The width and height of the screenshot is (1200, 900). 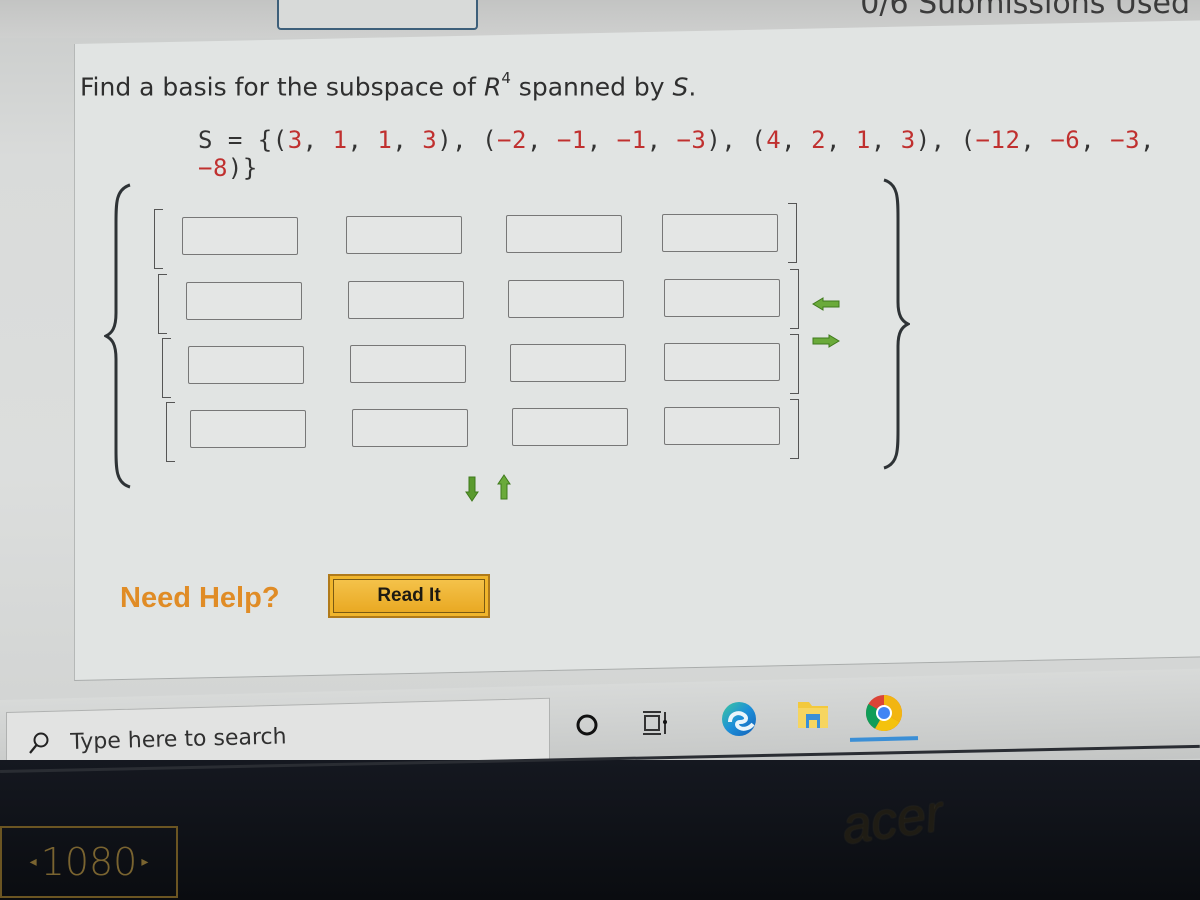 What do you see at coordinates (145, 862) in the screenshot?
I see `badge-right-arrow-icon: ▸` at bounding box center [145, 862].